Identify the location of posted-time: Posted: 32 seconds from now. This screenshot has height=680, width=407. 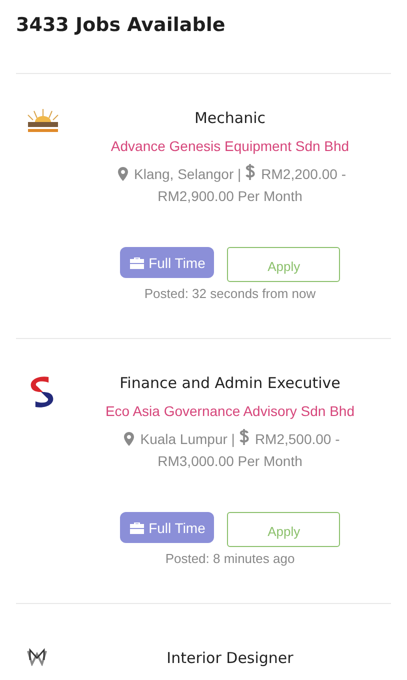
(230, 293).